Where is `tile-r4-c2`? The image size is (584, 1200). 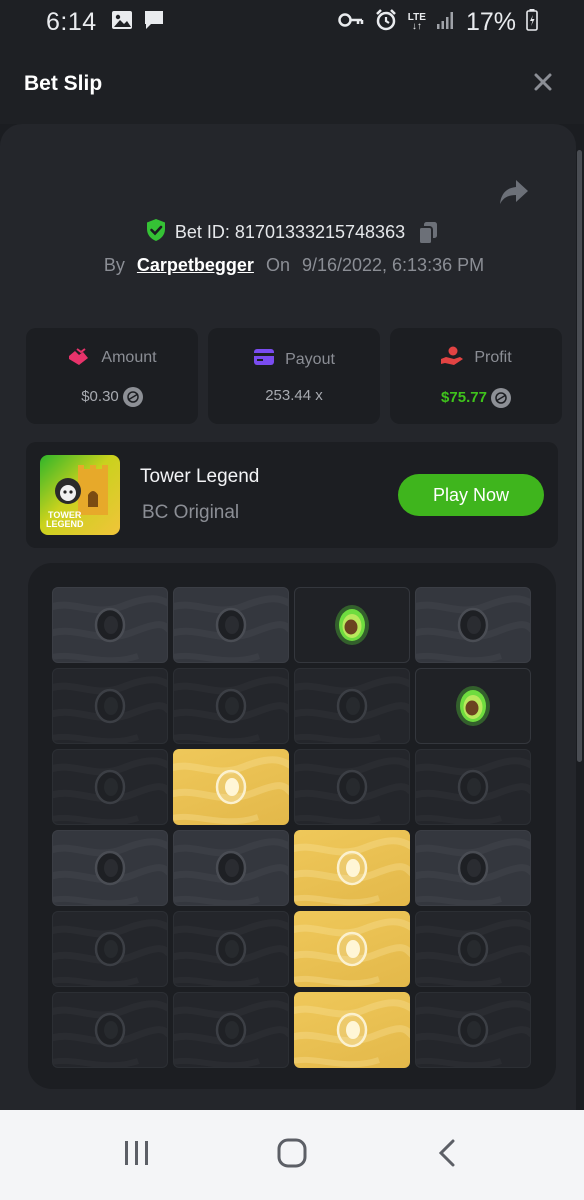
tile-r4-c2 is located at coordinates (231, 868).